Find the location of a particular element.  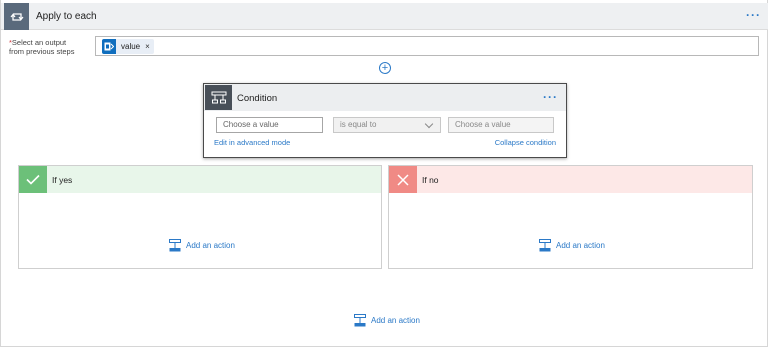

plus-icon: + is located at coordinates (385, 68).